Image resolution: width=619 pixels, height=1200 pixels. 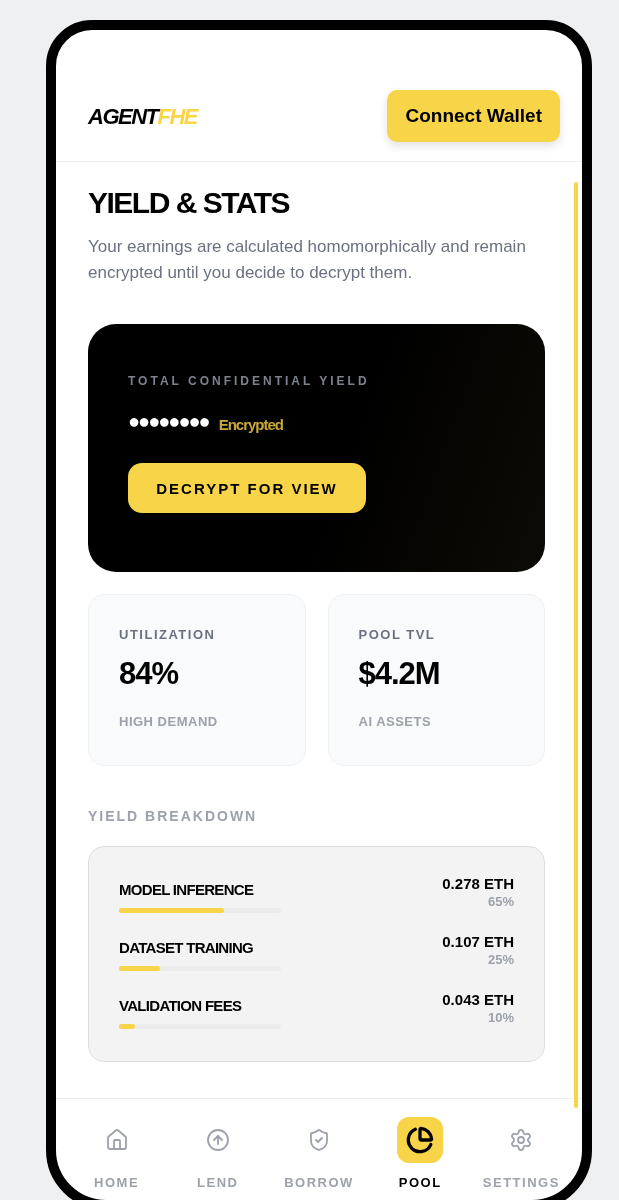 I want to click on share-percent: 25%, so click(x=500, y=959).